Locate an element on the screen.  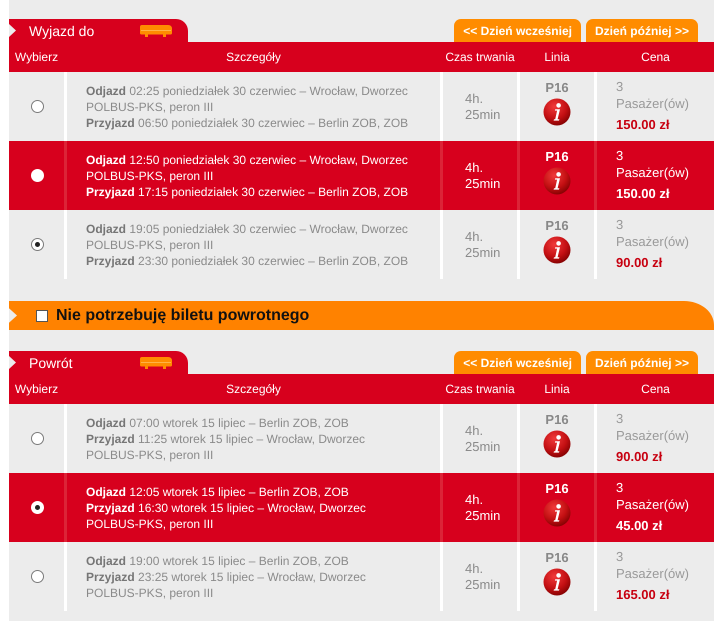
departure-text: Odjazd 12:50 poniedziałek 30 czerwiec – Wrocław, Dworzec POLBUS-PKS, peron III is located at coordinates (247, 168).